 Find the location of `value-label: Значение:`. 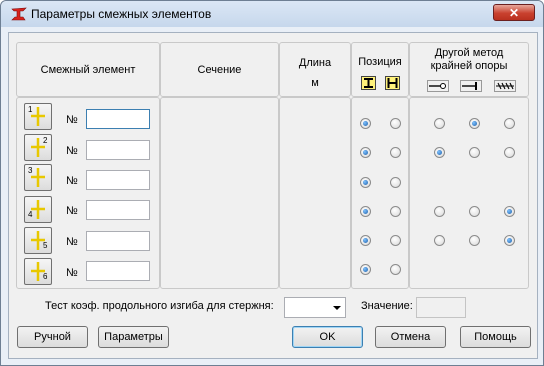

value-label: Значение: is located at coordinates (387, 306).